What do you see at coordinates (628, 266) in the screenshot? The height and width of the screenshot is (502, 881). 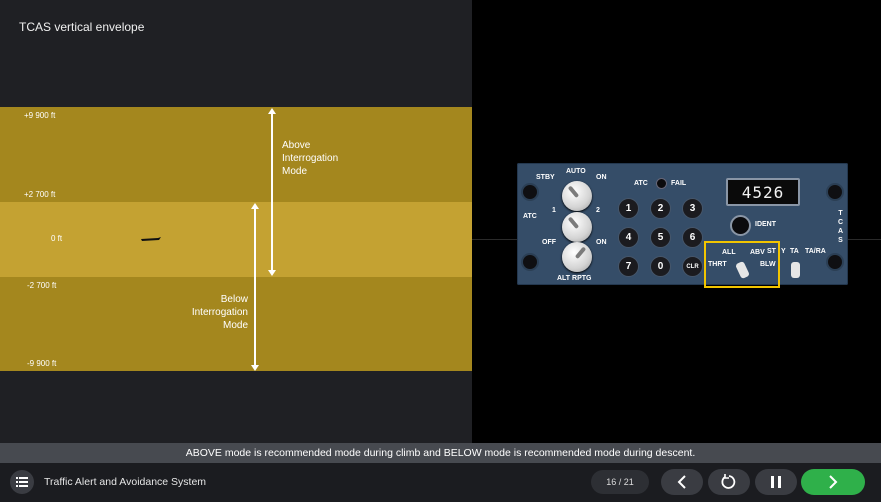 I see `key-7: 7` at bounding box center [628, 266].